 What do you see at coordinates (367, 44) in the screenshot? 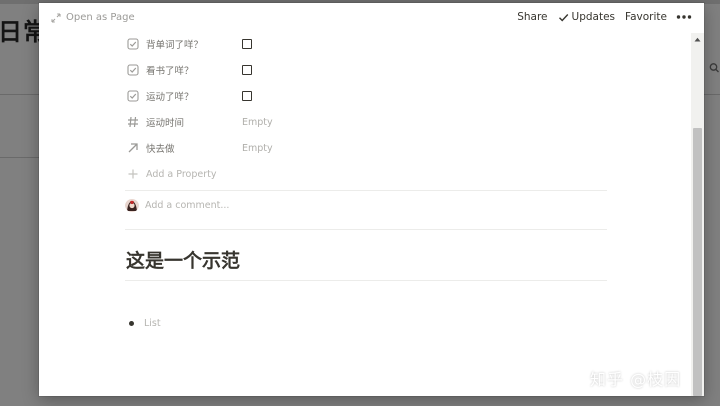
I see `property-row: 背单词了咩？` at bounding box center [367, 44].